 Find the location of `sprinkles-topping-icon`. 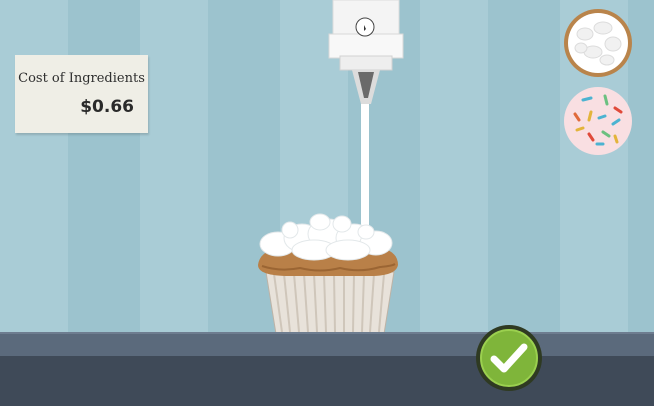

sprinkles-topping-icon is located at coordinates (598, 121).